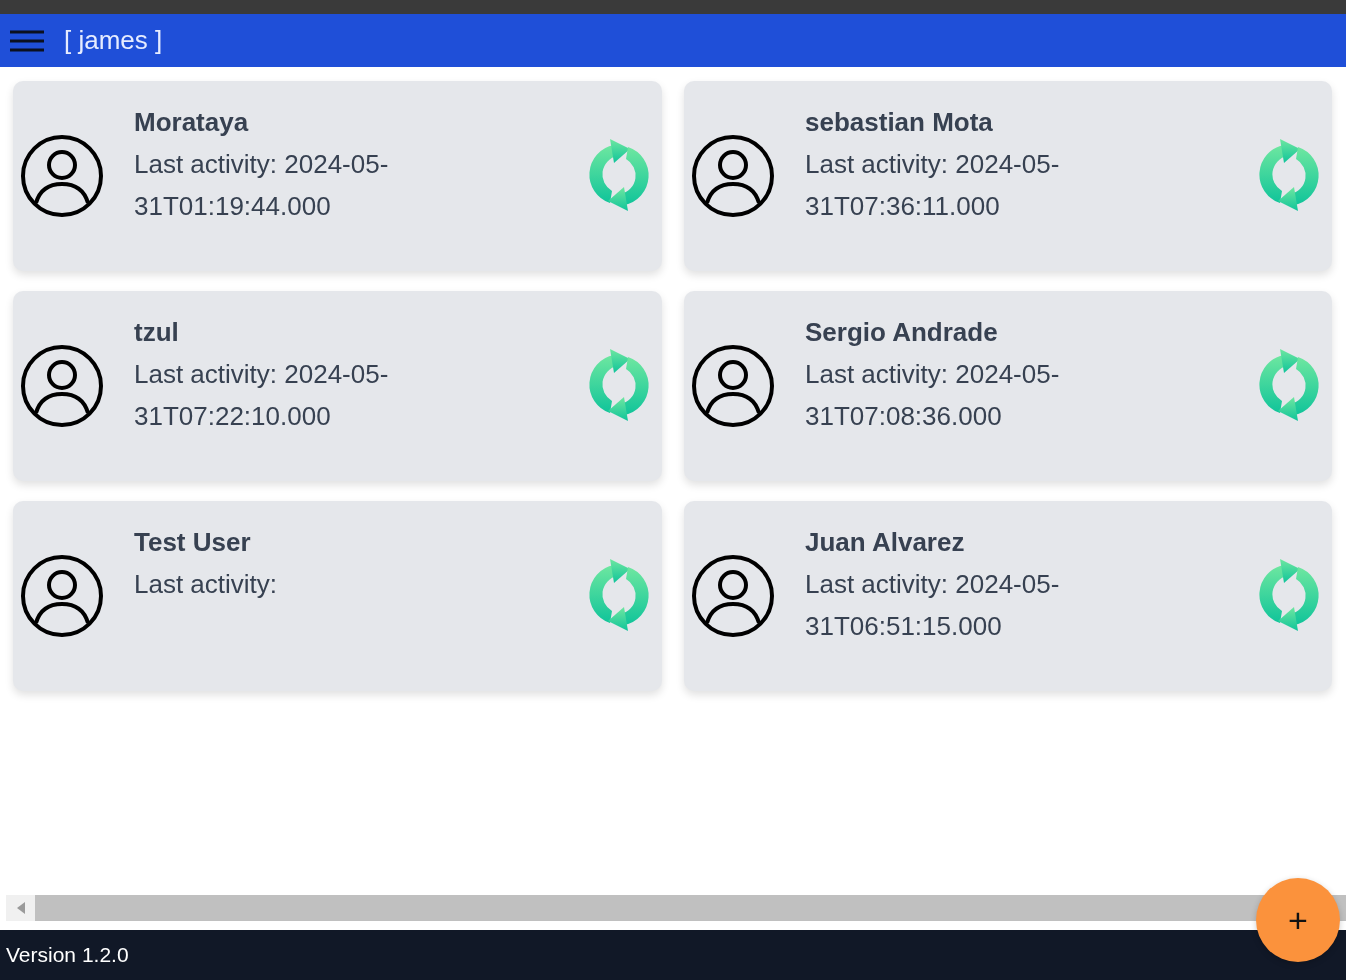 The width and height of the screenshot is (1346, 980). Describe the element at coordinates (1298, 920) in the screenshot. I see `add-button: +` at that location.